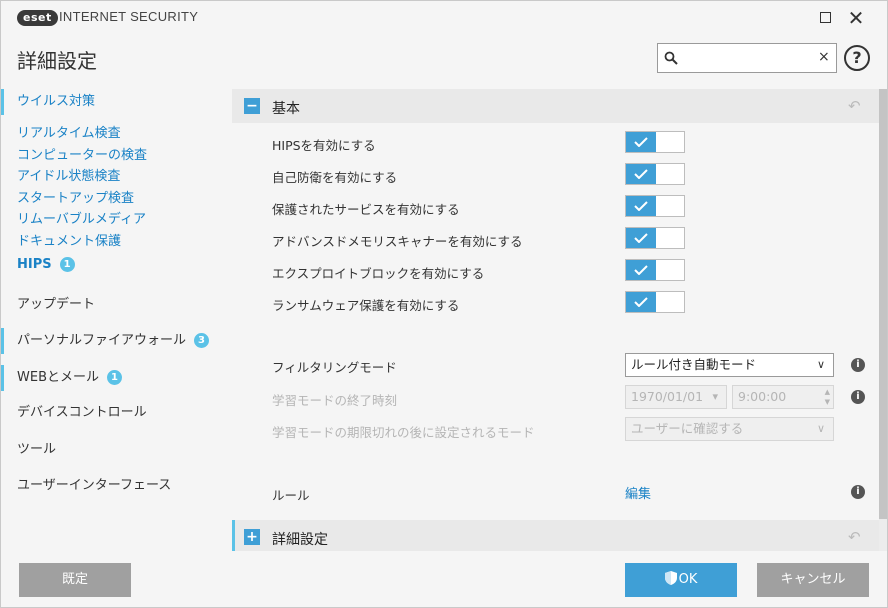 The width and height of the screenshot is (888, 608). What do you see at coordinates (667, 396) in the screenshot?
I see `learning-mode-end-date-value: 1970/01/01` at bounding box center [667, 396].